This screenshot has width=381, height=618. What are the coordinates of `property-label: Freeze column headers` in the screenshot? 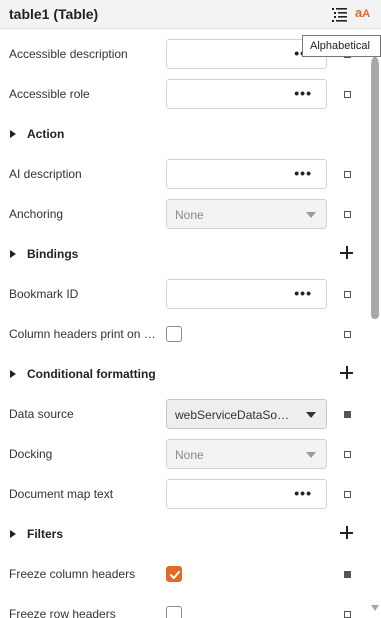 It's located at (72, 574).